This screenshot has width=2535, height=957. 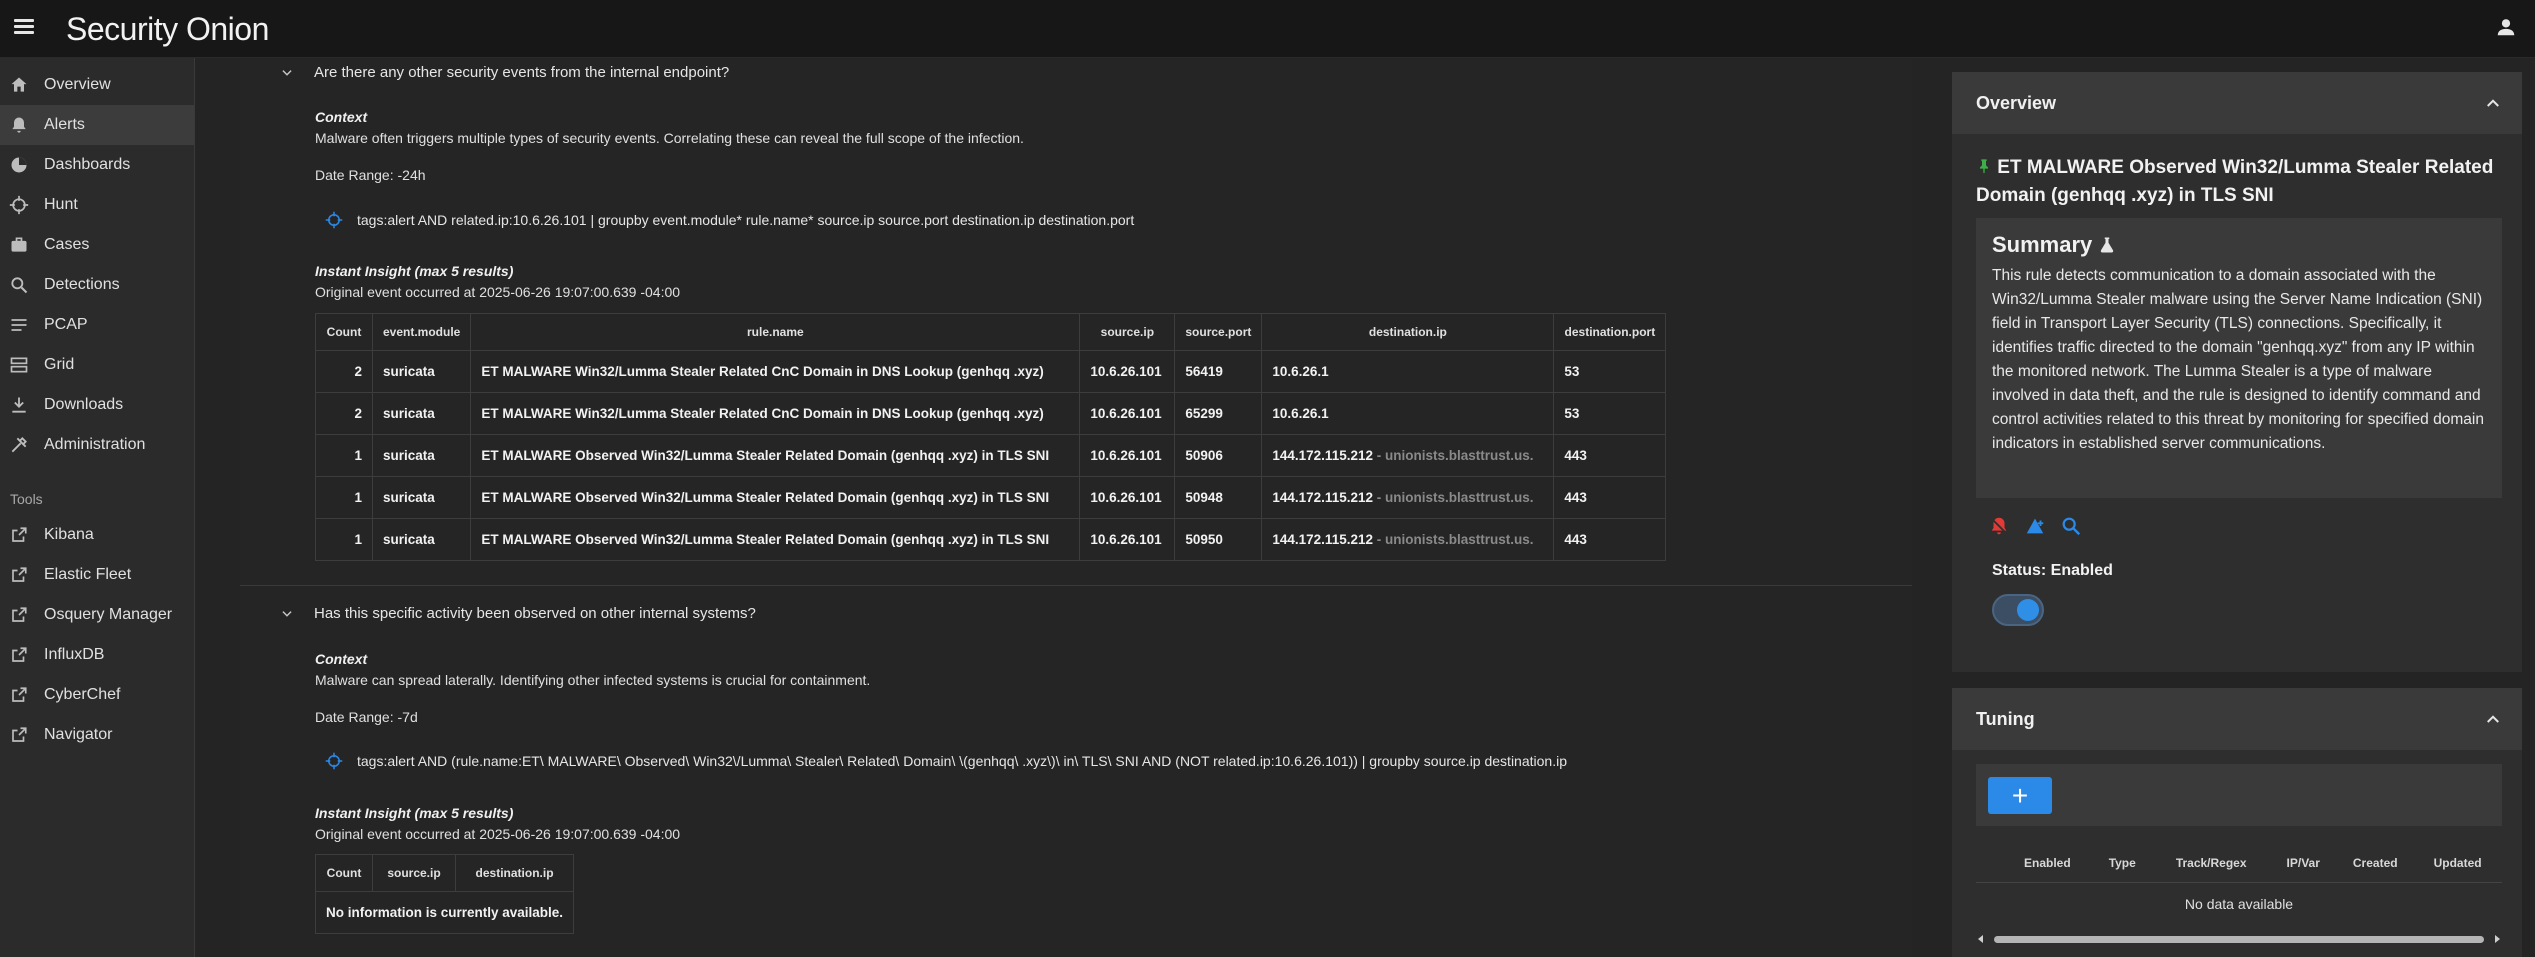 What do you see at coordinates (2016, 102) in the screenshot?
I see `panel-title: Overview` at bounding box center [2016, 102].